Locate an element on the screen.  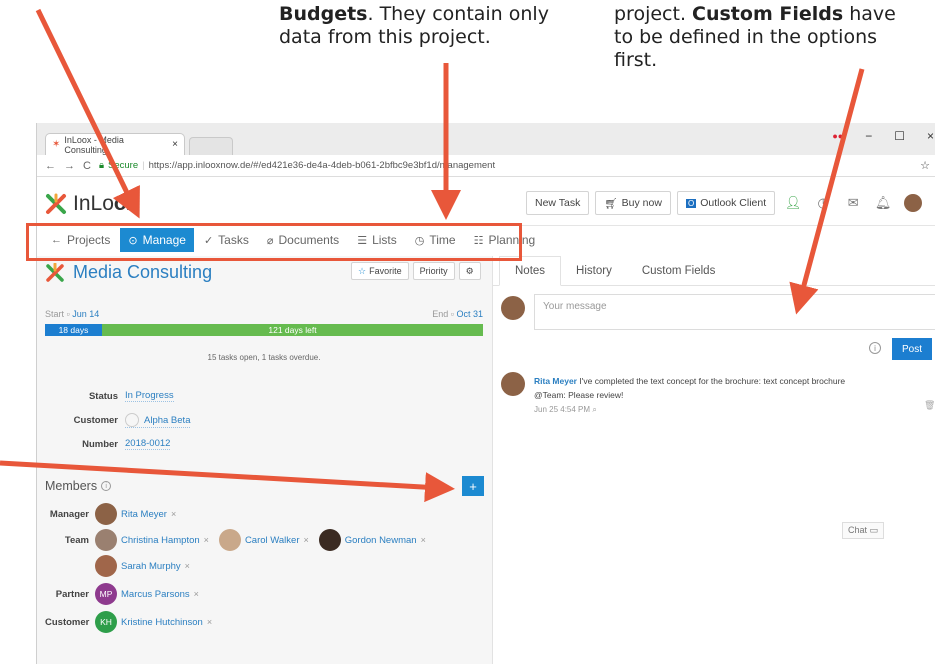
number-value: 2018-0012 is located at coordinates (148, 444).